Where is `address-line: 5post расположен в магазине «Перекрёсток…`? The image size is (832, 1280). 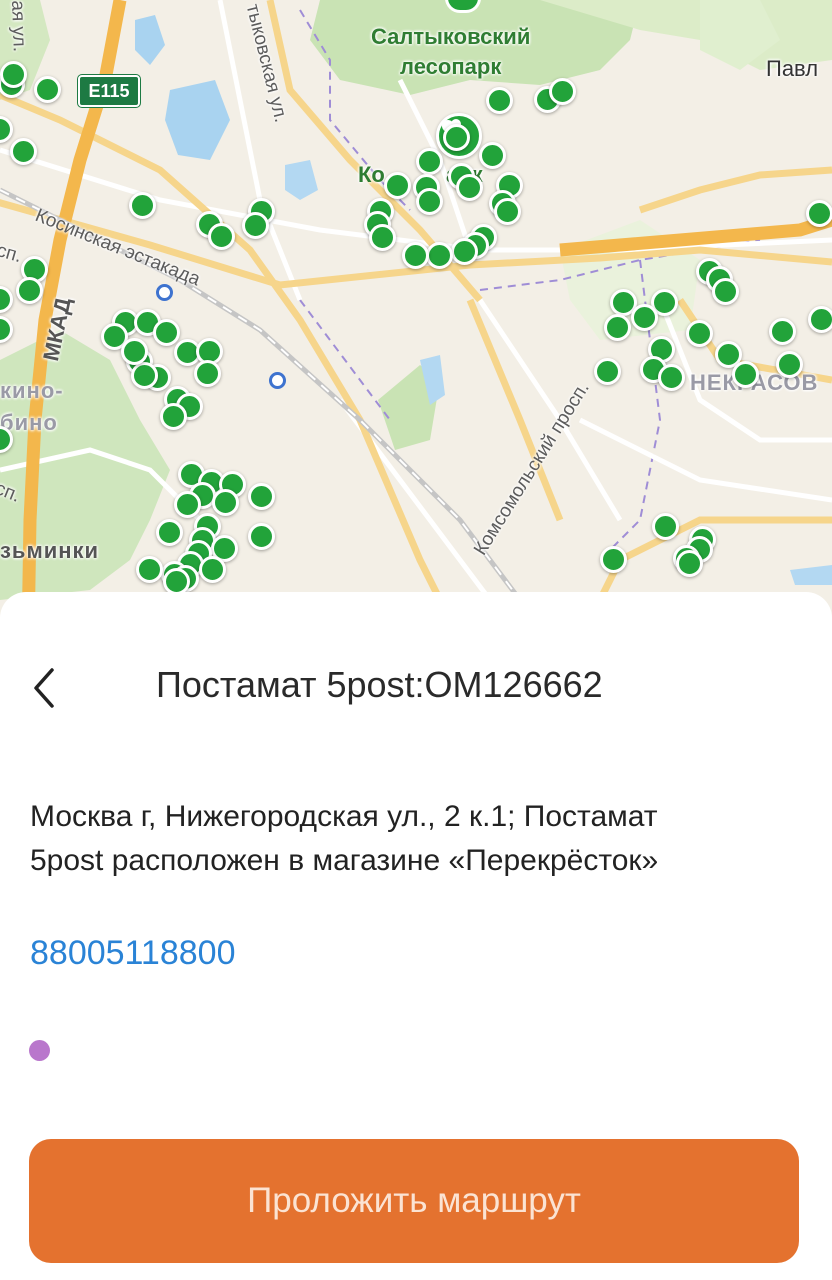
address-line: 5post расположен в магазине «Перекрёсток… is located at coordinates (344, 860).